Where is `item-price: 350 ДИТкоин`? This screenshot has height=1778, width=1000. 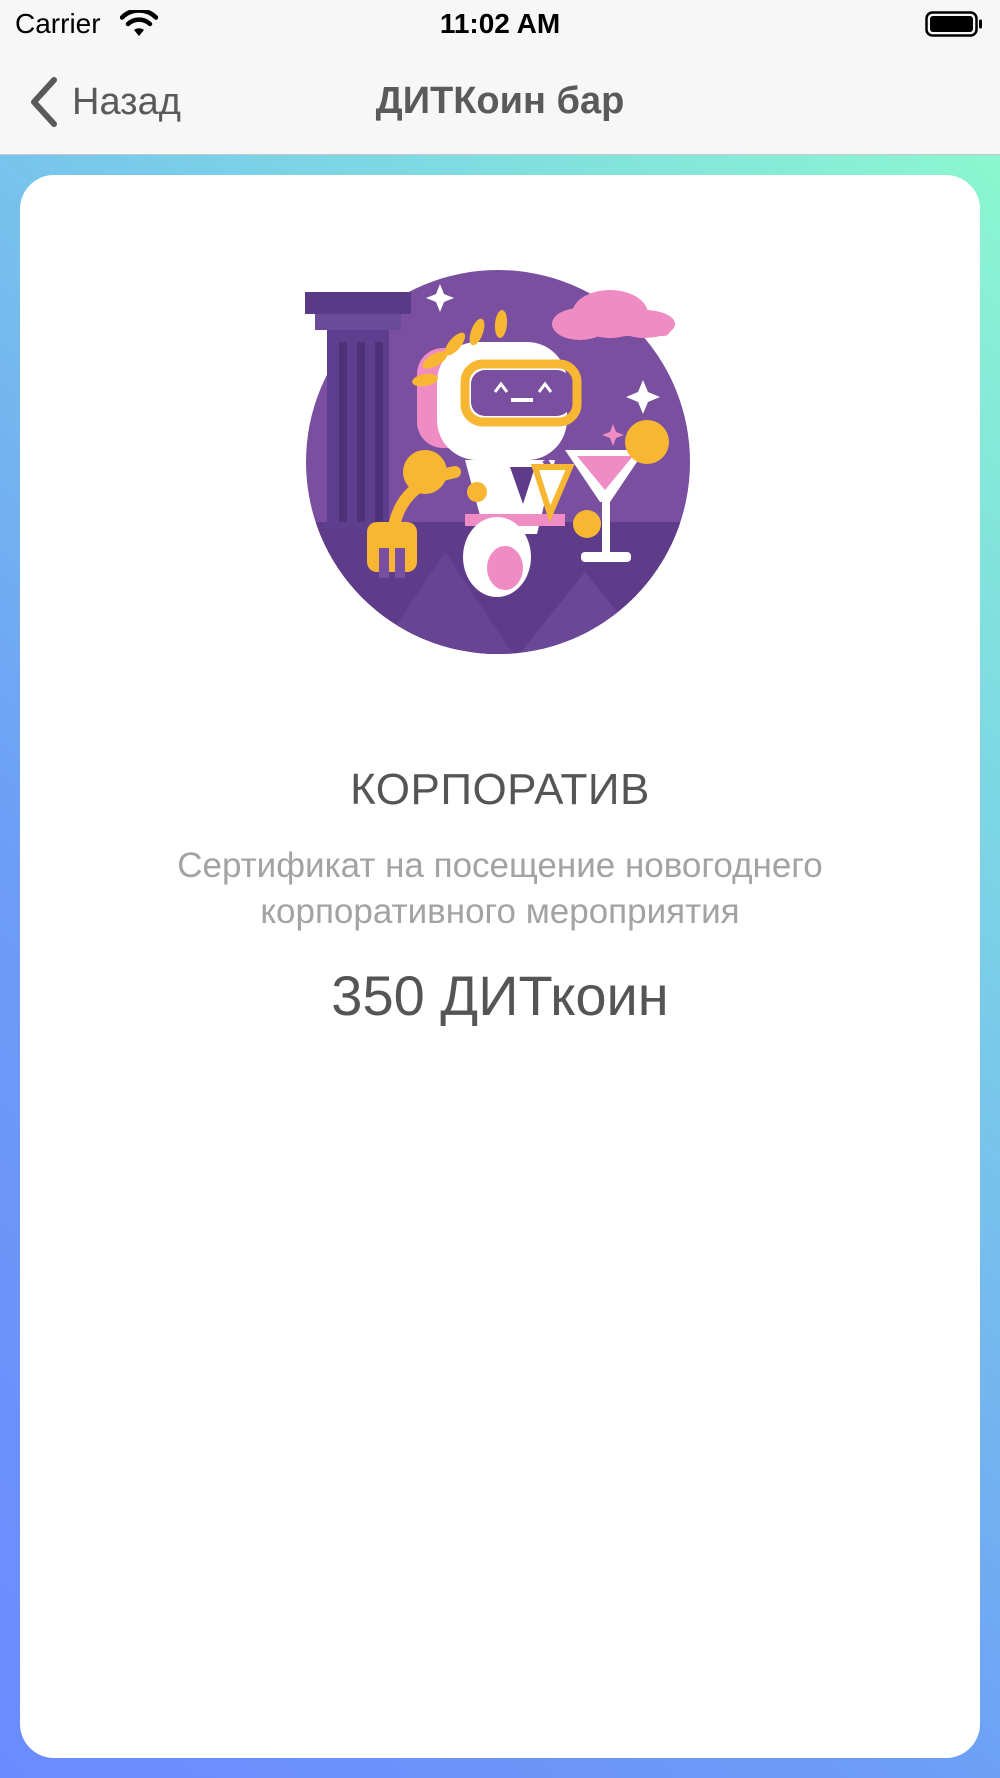
item-price: 350 ДИТкоин is located at coordinates (500, 995).